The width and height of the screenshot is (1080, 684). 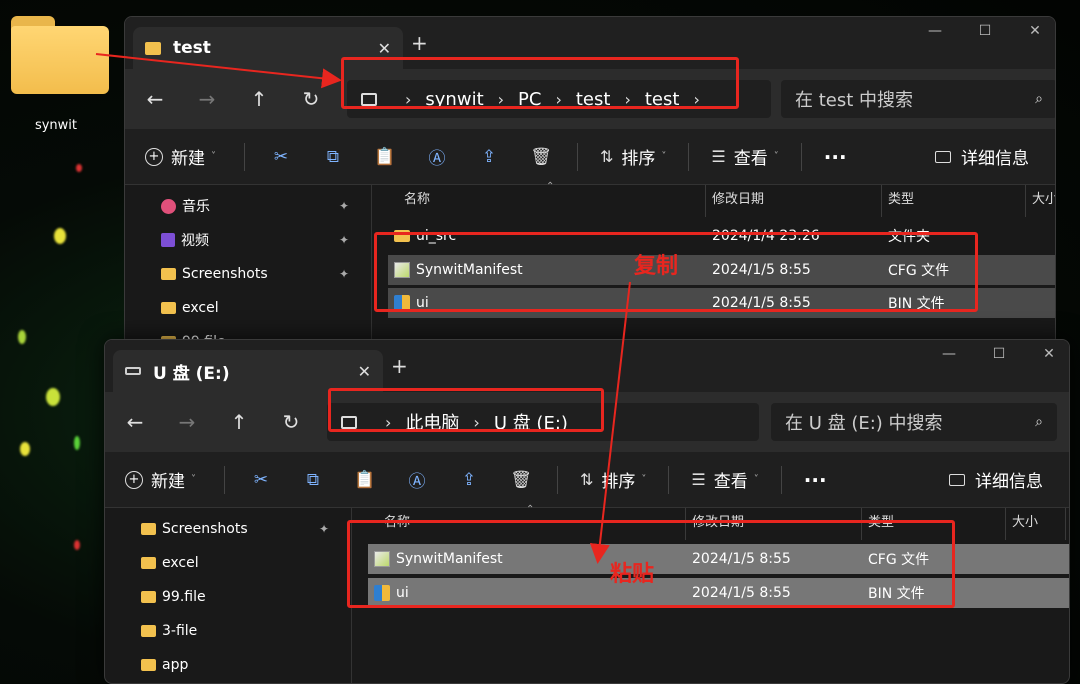 I want to click on breadcrumb-item: synwit, so click(x=454, y=99).